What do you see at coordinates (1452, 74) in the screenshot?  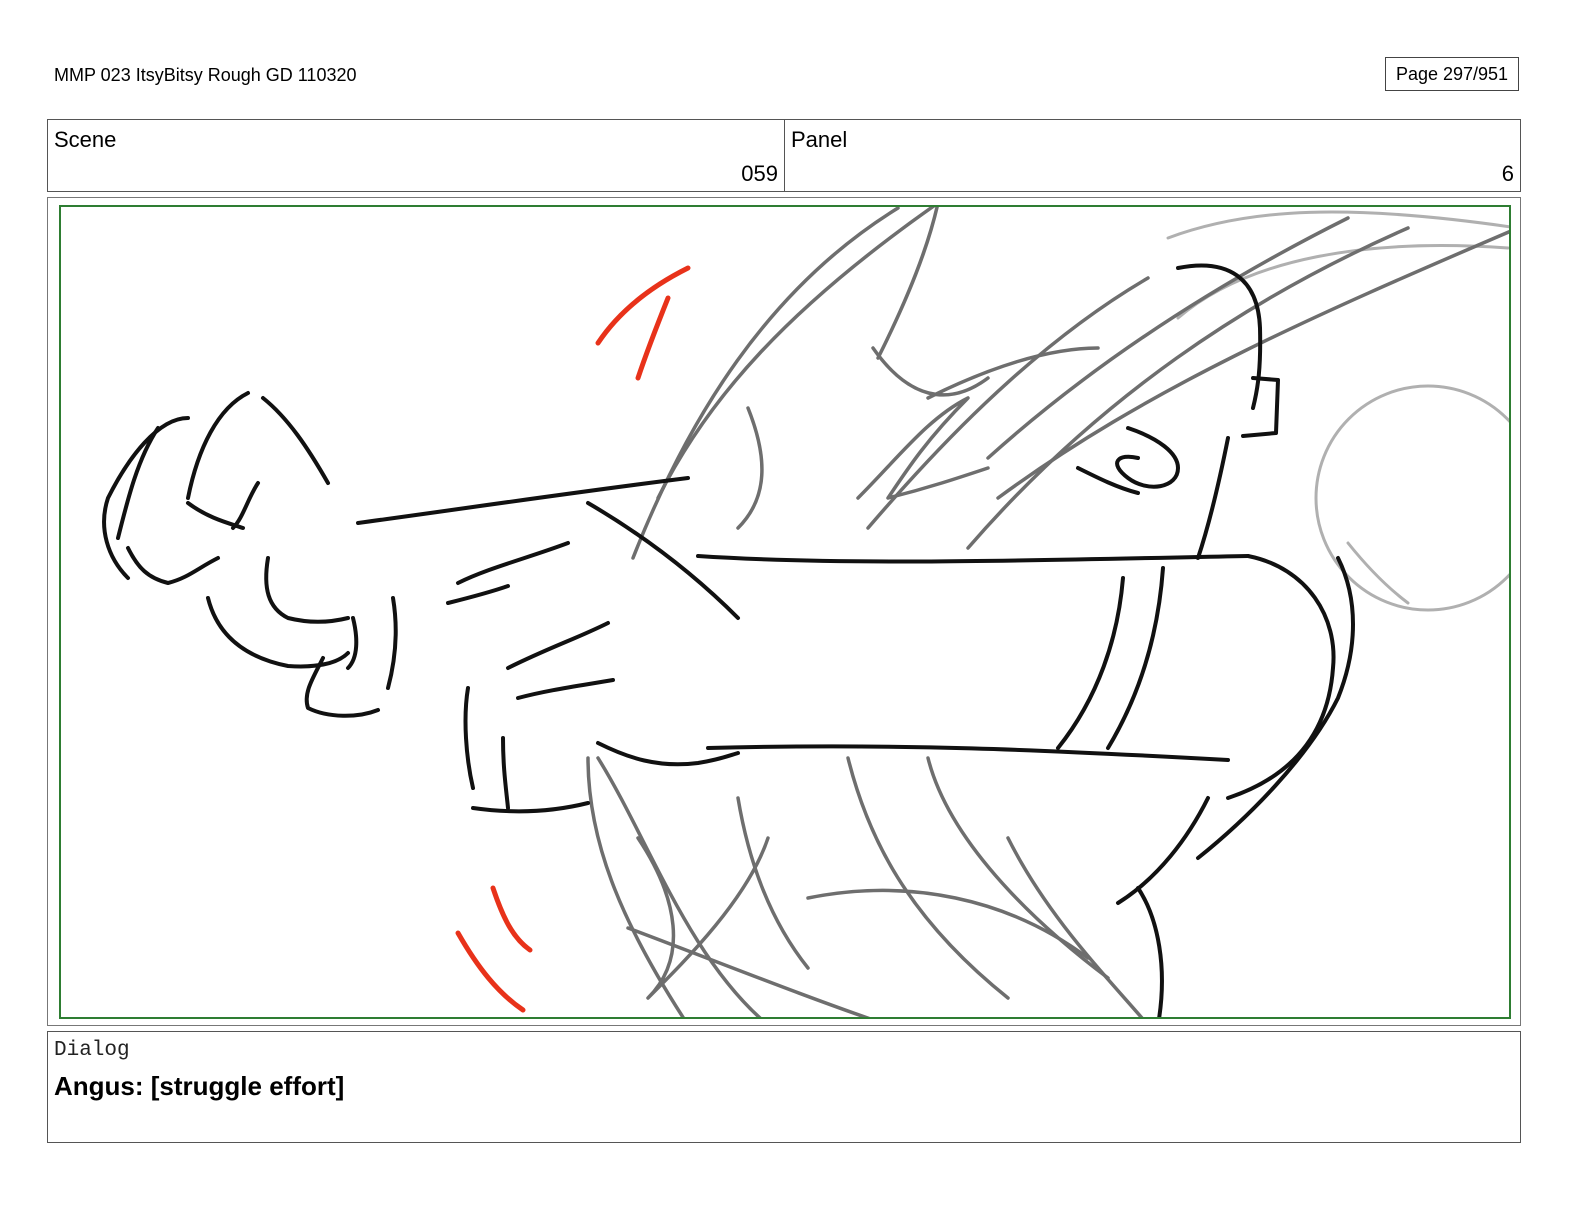 I see `page-indicator: Page 297/951` at bounding box center [1452, 74].